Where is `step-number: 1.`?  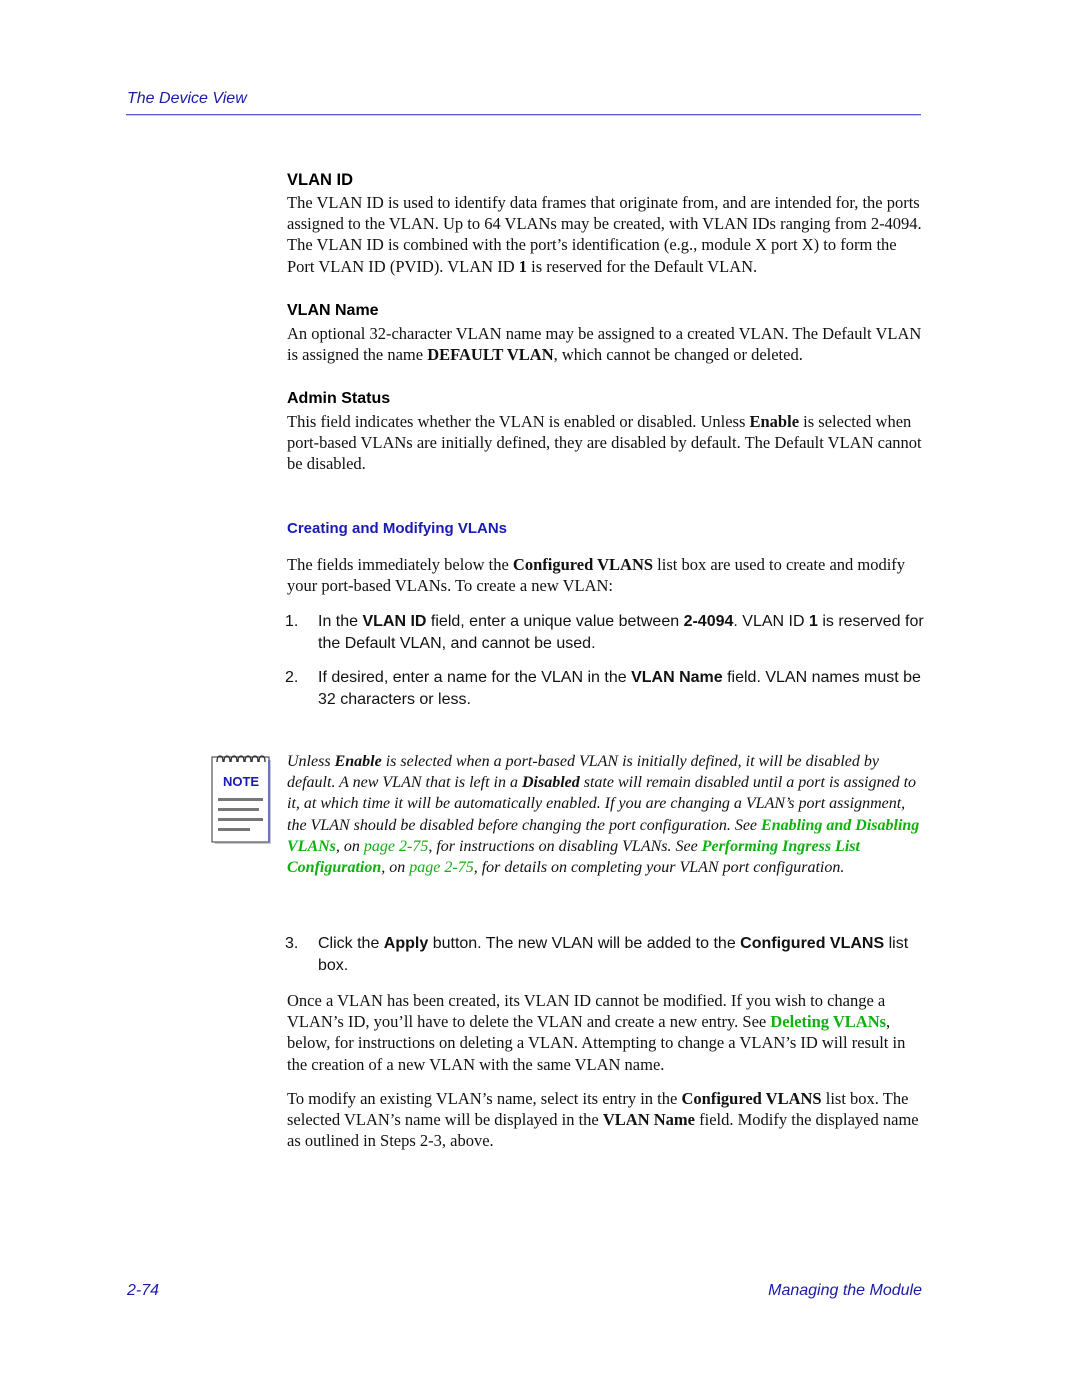 step-number: 1. is located at coordinates (292, 621).